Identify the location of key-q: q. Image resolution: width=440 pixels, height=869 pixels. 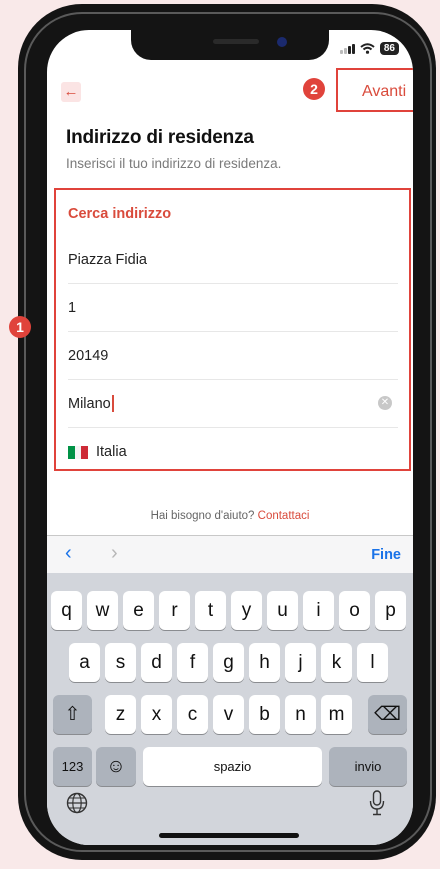
(66, 610).